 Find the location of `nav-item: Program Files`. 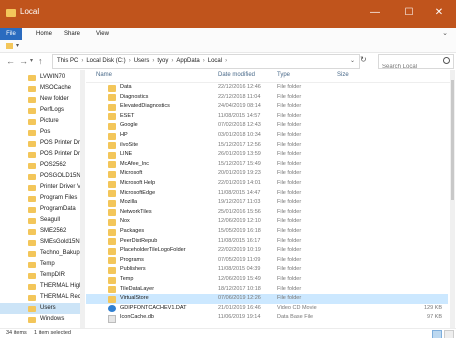

nav-item: Program Files is located at coordinates (40, 198).